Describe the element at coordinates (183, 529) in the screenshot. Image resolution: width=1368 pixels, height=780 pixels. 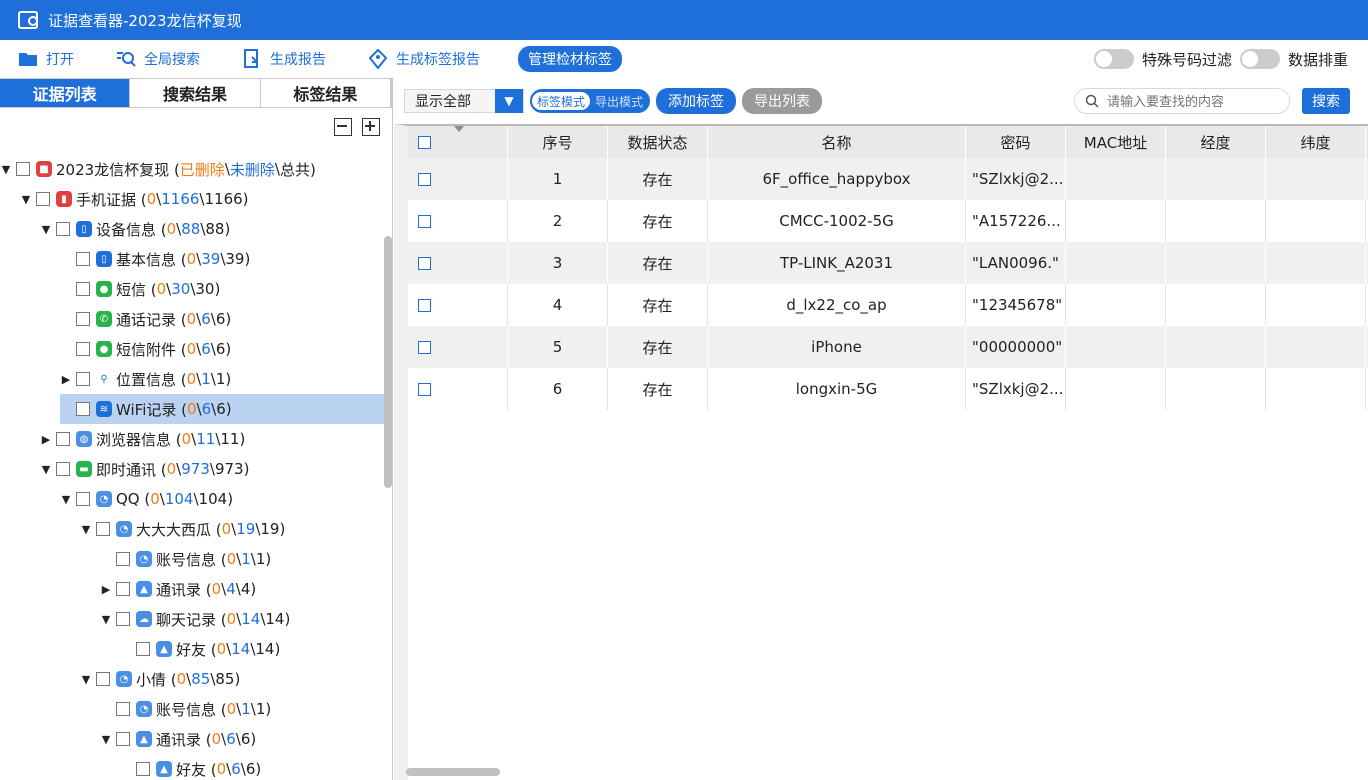
I see `tree-node: ▼ ◔ 大大大西瓜 ( 0 \ 19 \ 19 )` at that location.